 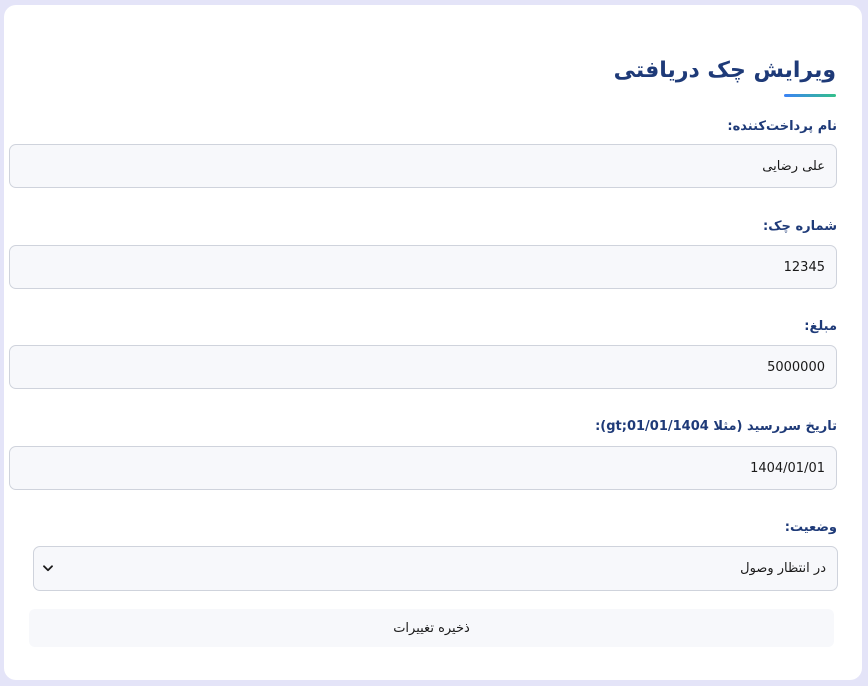 I want to click on check-number-label: شماره چک:, so click(x=800, y=226).